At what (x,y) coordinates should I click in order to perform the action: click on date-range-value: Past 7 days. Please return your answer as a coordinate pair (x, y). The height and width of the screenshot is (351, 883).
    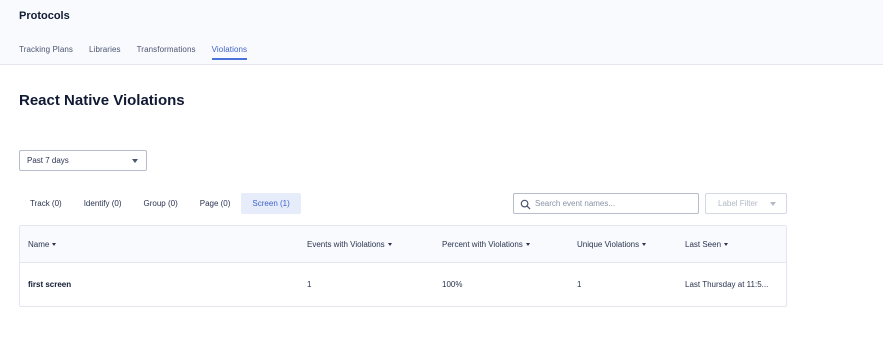
    Looking at the image, I should click on (48, 160).